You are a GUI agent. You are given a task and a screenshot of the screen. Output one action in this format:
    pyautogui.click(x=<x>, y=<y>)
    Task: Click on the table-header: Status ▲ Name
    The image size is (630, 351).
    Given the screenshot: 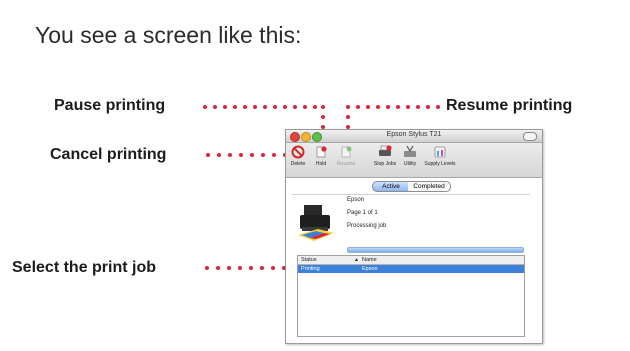 What is the action you would take?
    pyautogui.click(x=411, y=260)
    